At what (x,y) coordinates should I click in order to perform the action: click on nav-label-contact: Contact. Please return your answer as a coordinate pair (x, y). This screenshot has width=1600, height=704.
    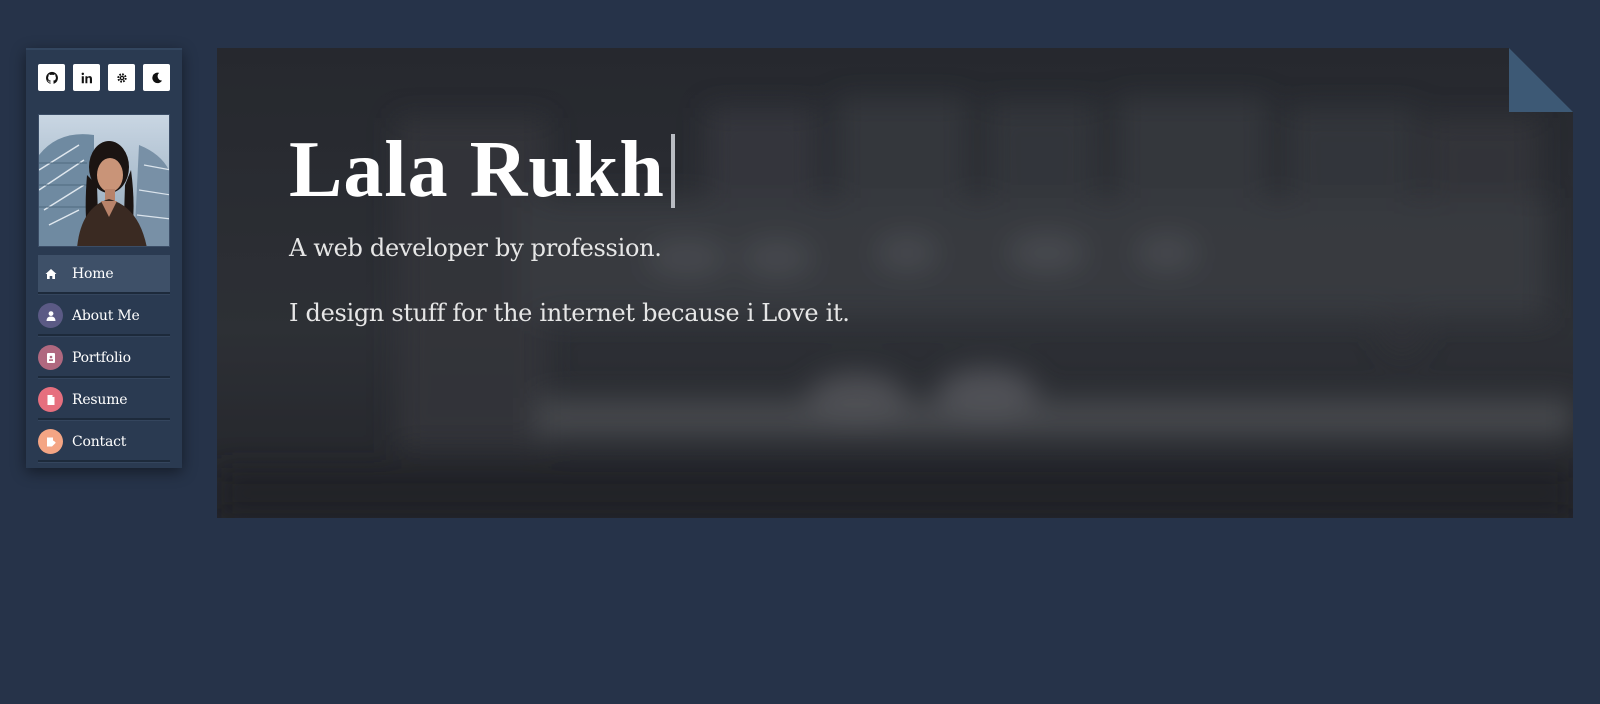
    Looking at the image, I should click on (99, 441).